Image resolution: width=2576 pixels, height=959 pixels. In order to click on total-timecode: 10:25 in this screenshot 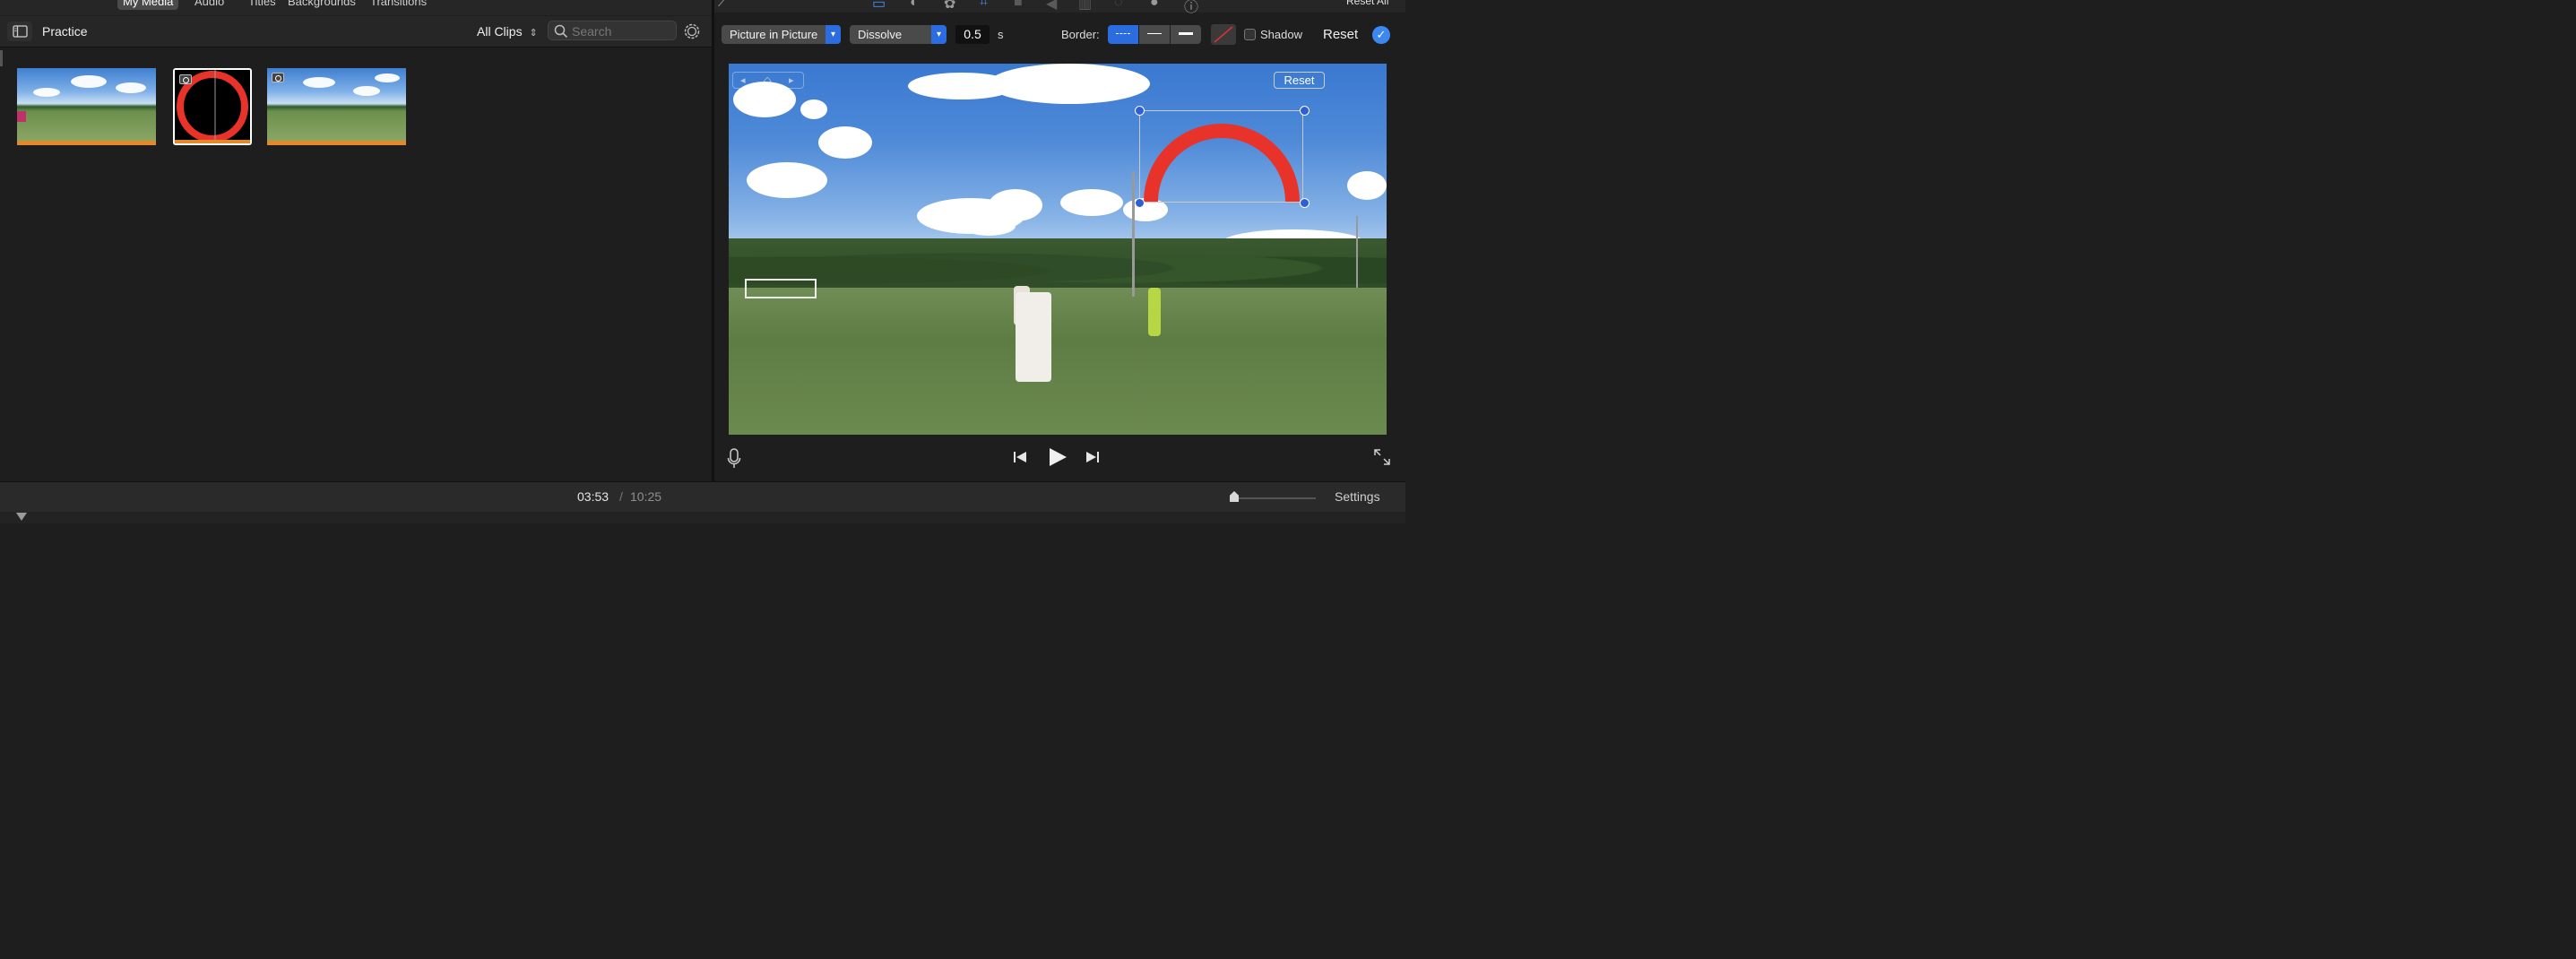, I will do `click(646, 496)`.